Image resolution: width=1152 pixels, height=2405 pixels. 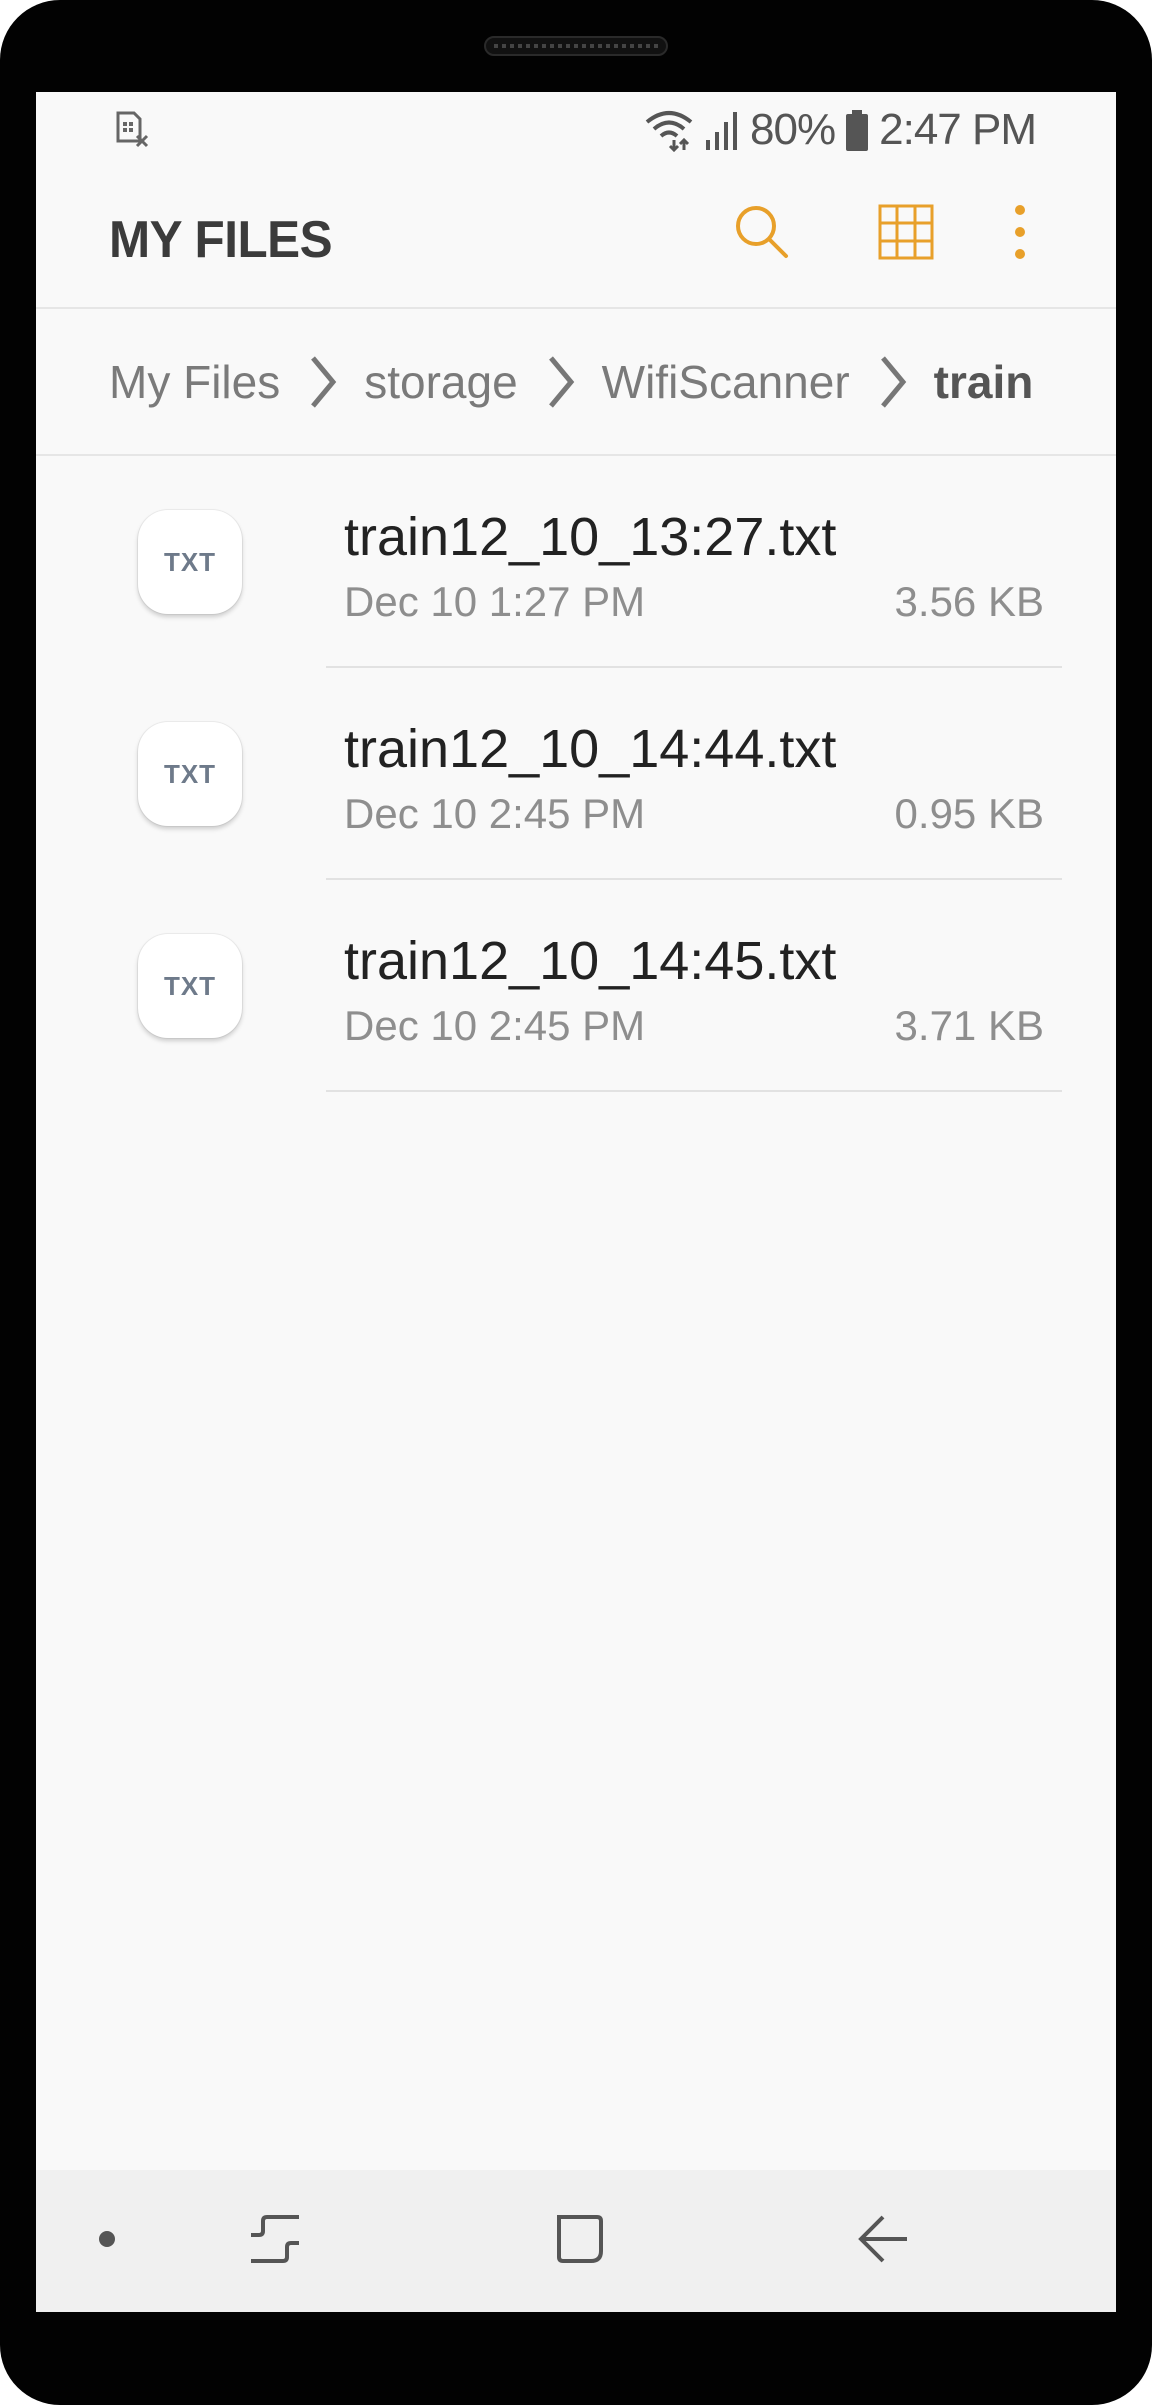 I want to click on row-divider, so click(x=694, y=1091).